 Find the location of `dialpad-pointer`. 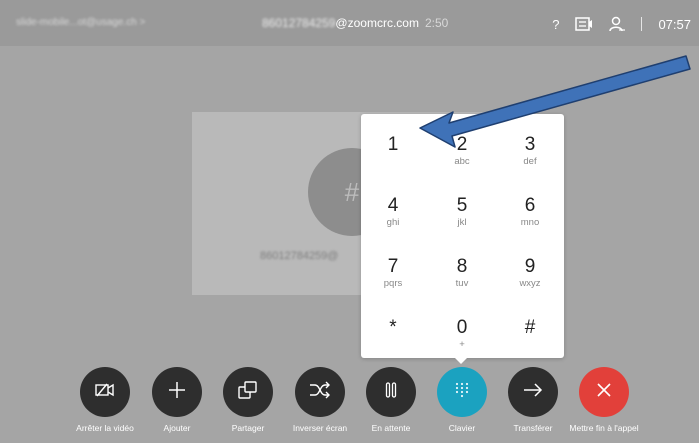

dialpad-pointer is located at coordinates (461, 359).